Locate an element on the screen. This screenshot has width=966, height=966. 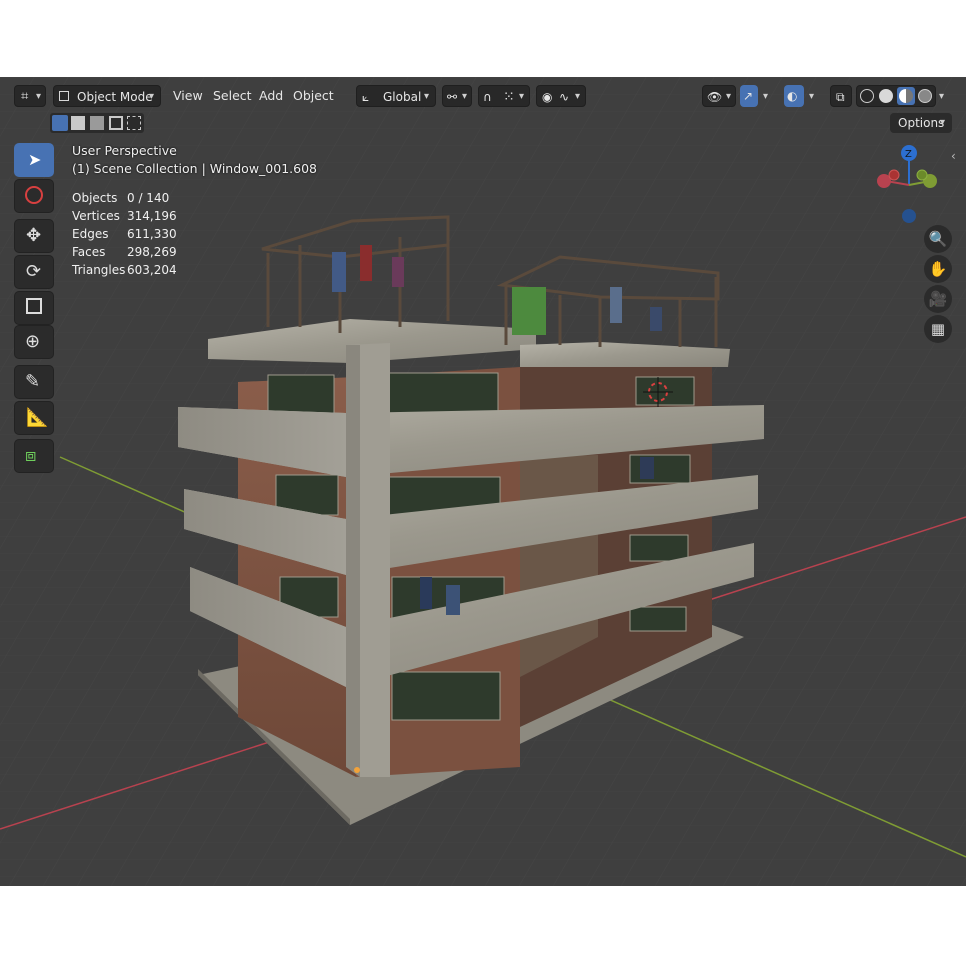
xray-icon: ⧉ is located at coordinates (840, 97).